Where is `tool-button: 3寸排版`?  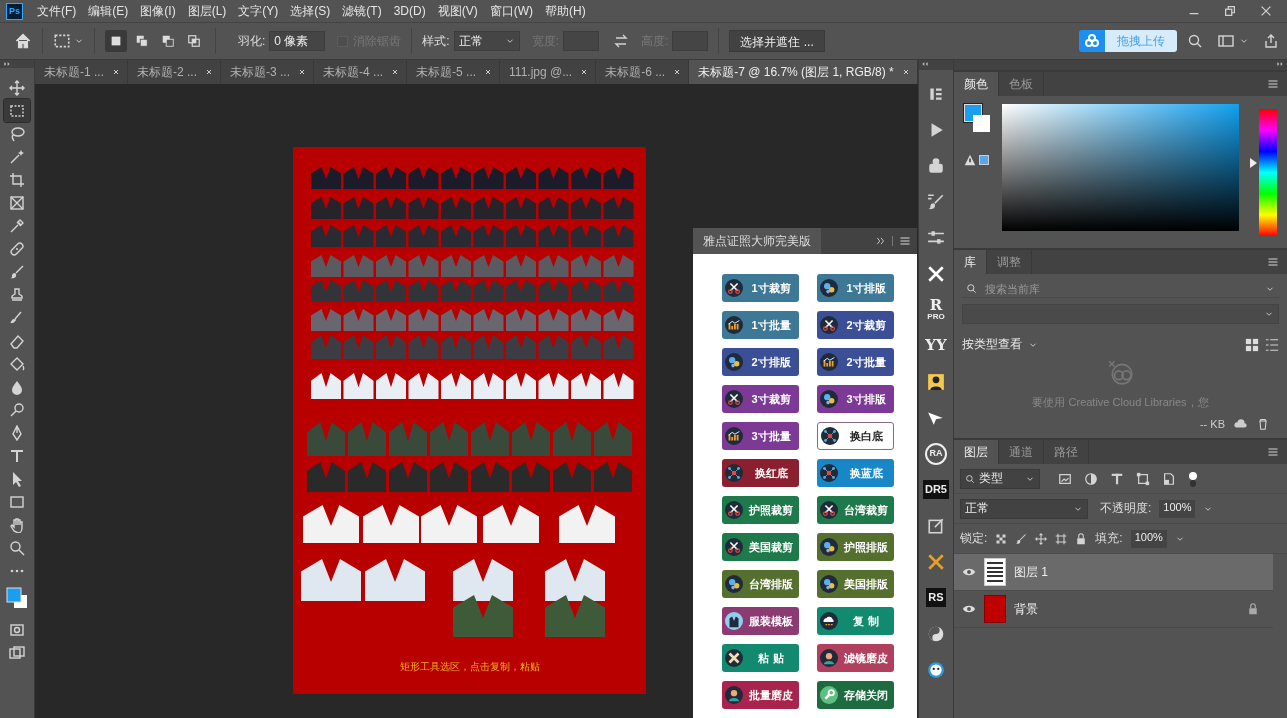 tool-button: 3寸排版 is located at coordinates (855, 399).